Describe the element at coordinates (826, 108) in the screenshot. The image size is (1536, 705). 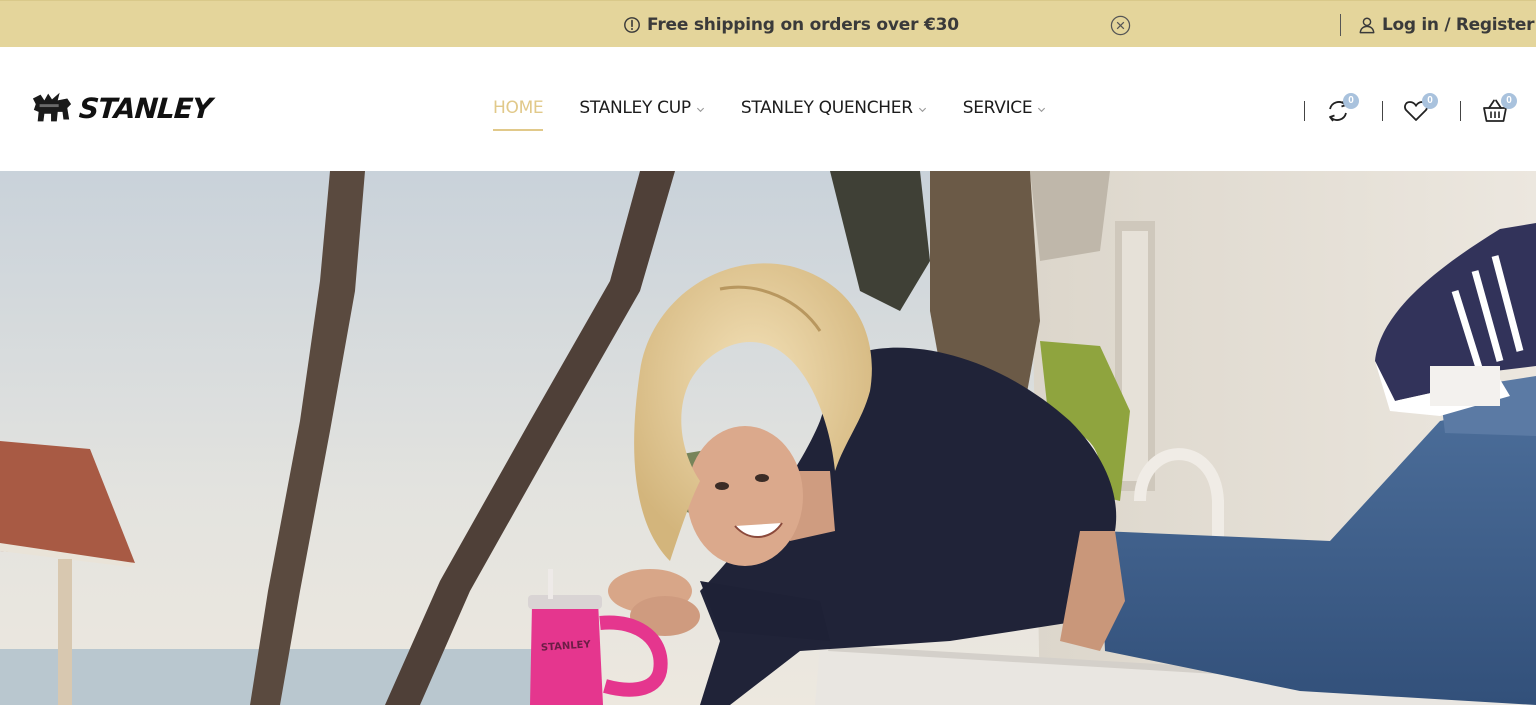
I see `nav-label: STANLEY QUENCHER` at that location.